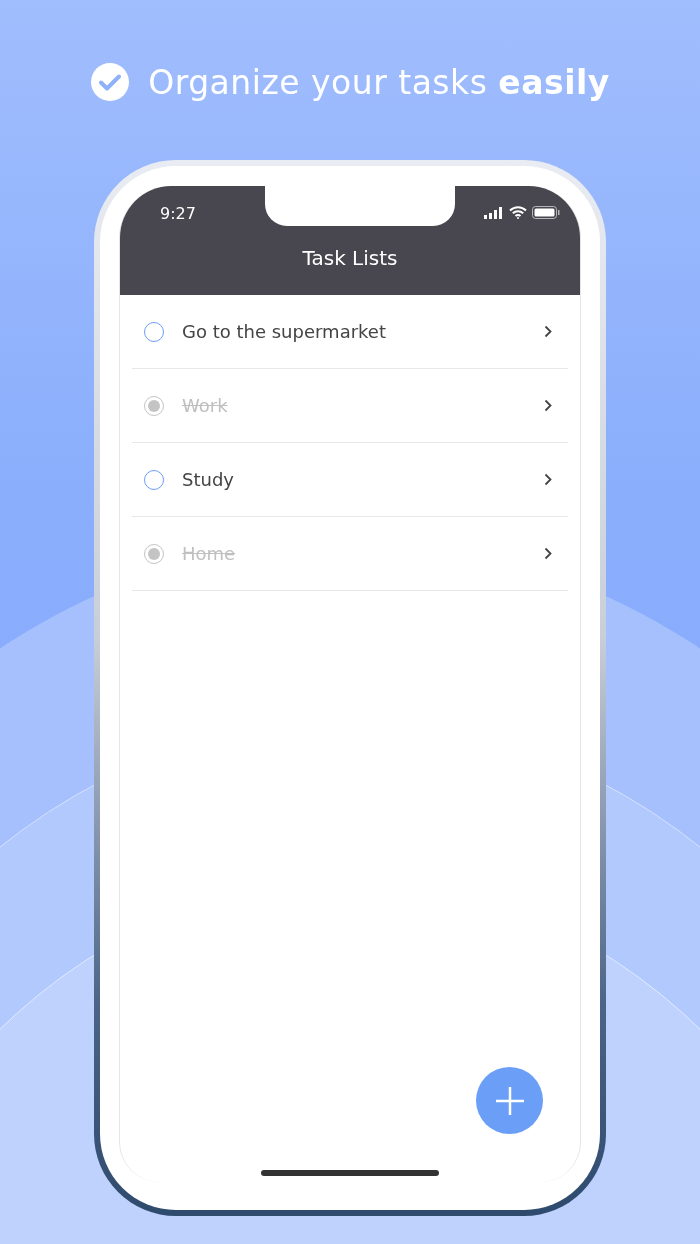 Image resolution: width=700 pixels, height=1244 pixels. I want to click on task-label: Go to the supermarket, so click(284, 331).